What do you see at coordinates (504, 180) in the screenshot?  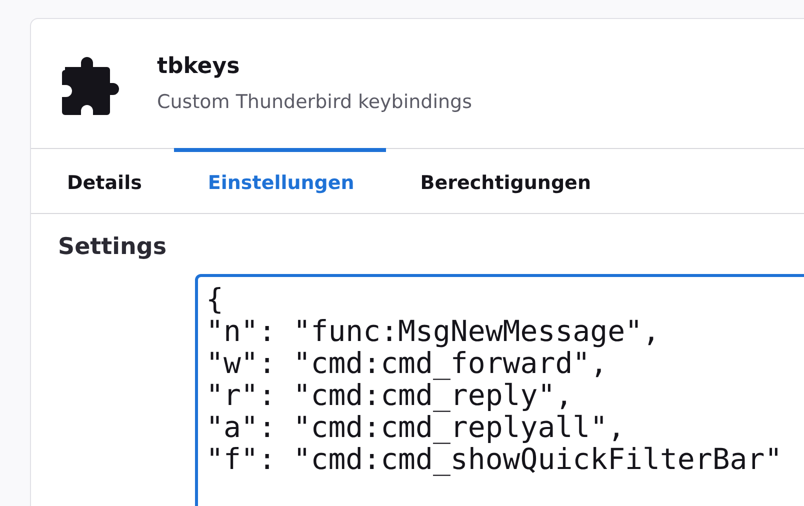 I see `tab: Berechtigungen` at bounding box center [504, 180].